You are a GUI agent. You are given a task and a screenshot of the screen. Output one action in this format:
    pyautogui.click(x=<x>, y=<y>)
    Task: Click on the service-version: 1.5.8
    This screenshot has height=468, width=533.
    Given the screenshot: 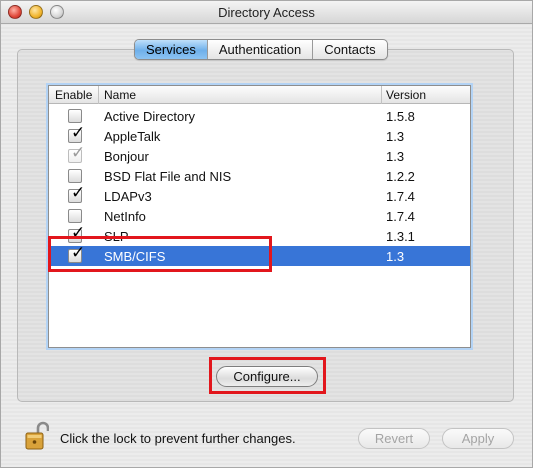 What is the action you would take?
    pyautogui.click(x=400, y=116)
    